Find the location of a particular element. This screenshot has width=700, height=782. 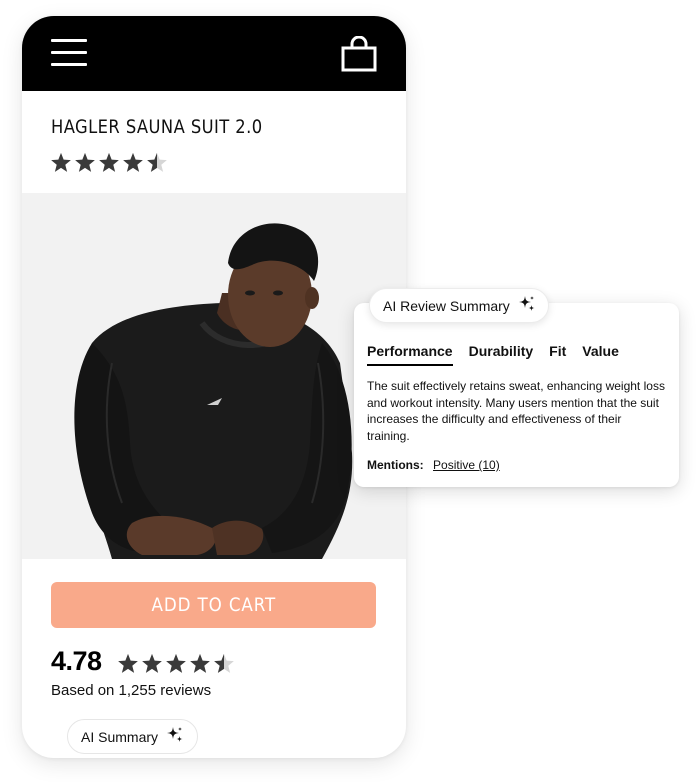

ai-summary-label: AI Summary is located at coordinates (120, 736).